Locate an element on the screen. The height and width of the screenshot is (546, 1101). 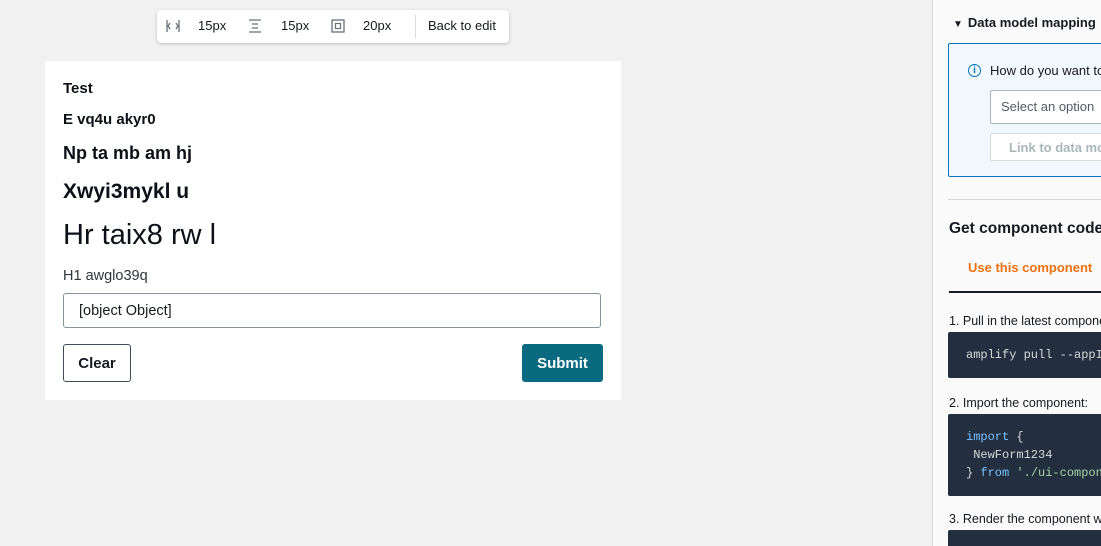
caret-down-icon: ▼ is located at coordinates (958, 24).